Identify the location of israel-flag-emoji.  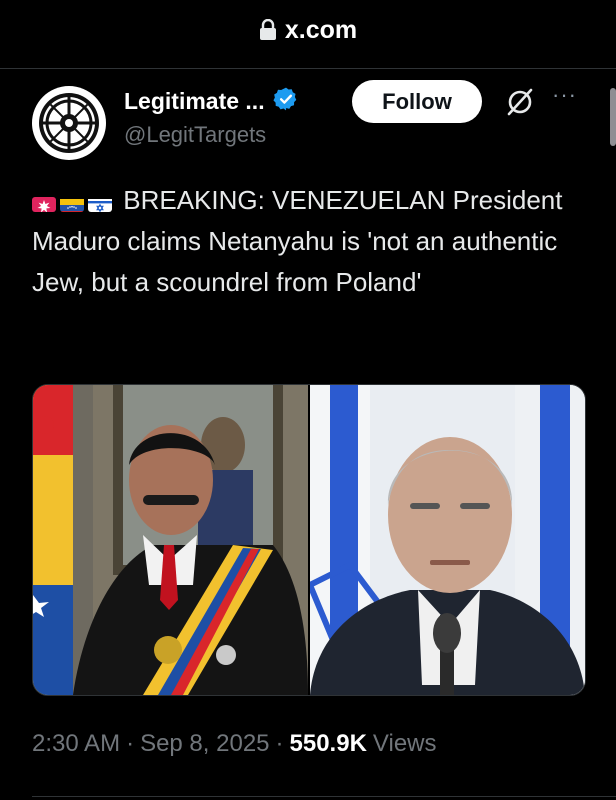
(100, 201).